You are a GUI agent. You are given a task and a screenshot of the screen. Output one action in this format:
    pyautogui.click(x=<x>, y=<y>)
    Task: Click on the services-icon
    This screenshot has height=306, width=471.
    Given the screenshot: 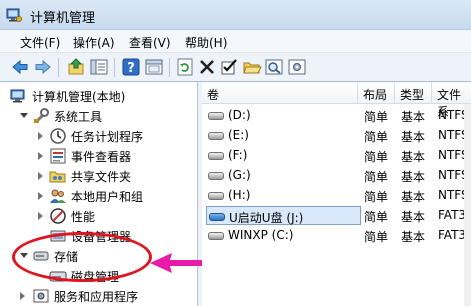 What is the action you would take?
    pyautogui.click(x=41, y=296)
    